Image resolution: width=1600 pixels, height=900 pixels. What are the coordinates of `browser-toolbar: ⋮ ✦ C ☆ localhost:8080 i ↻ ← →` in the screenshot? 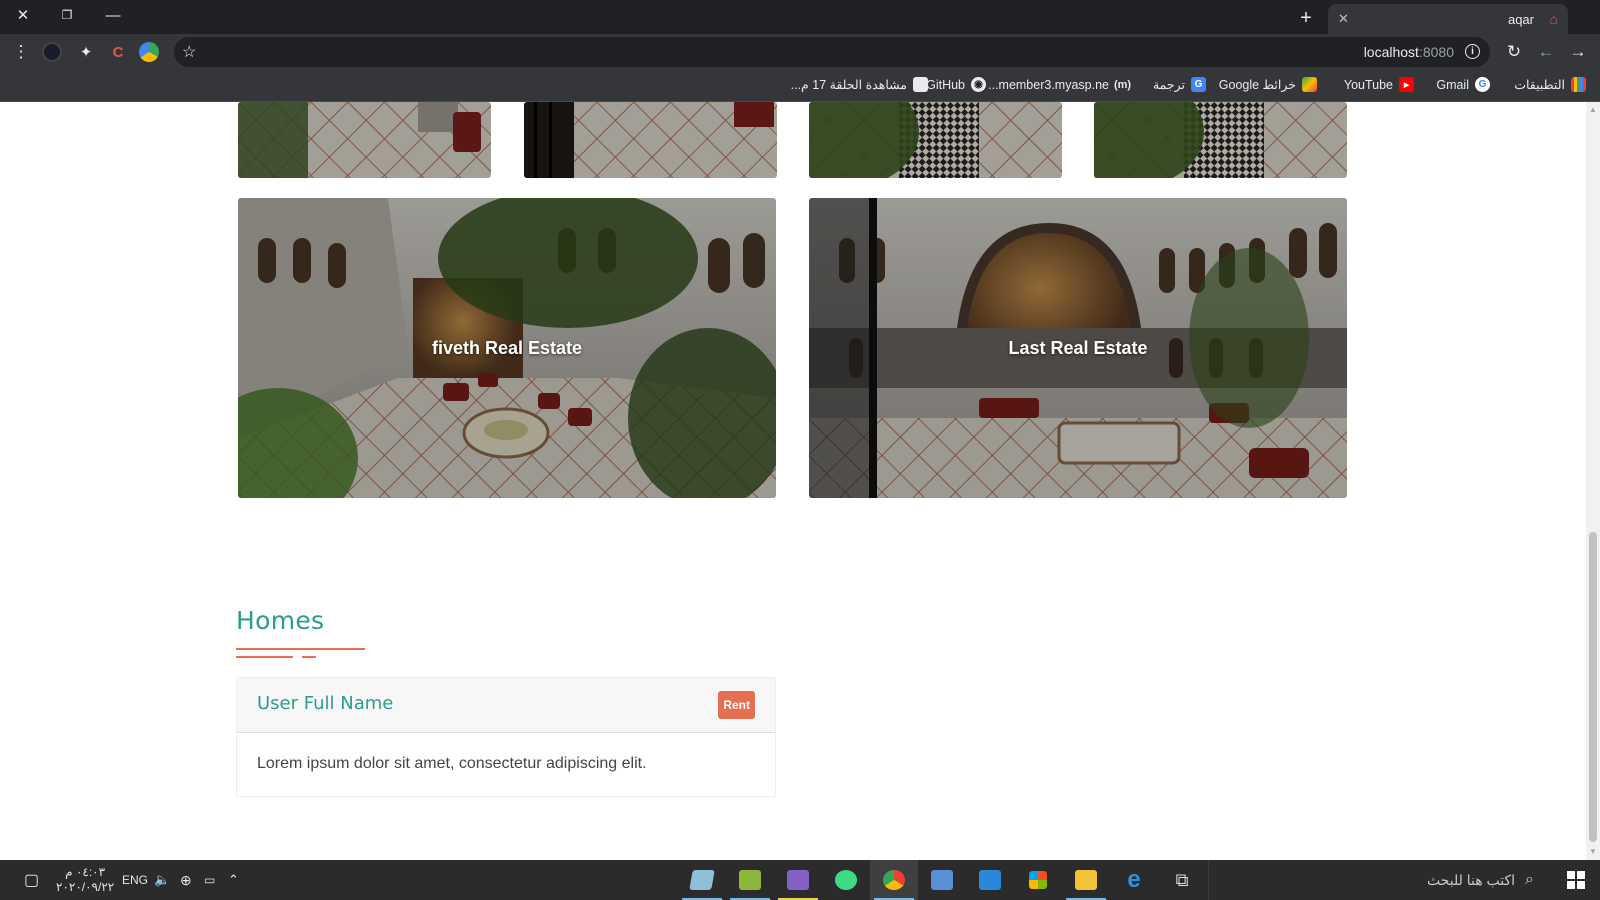 It's located at (800, 52).